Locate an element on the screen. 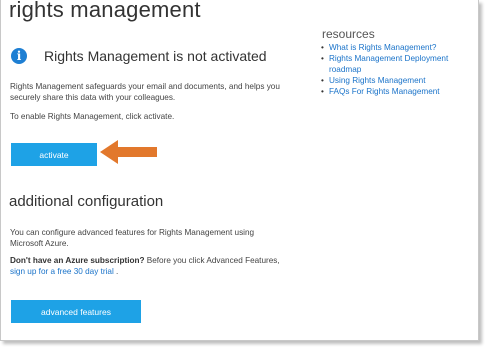 Image resolution: width=485 pixels, height=347 pixels. advanced-features-button: advanced features is located at coordinates (76, 311).